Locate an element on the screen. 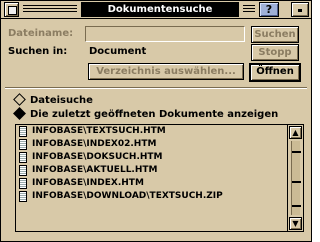 Image resolution: width=320 pixels, height=242 pixels. list-item: INFOBASE\DOWNLOAD\TEXTSUCH.ZIP is located at coordinates (151, 196).